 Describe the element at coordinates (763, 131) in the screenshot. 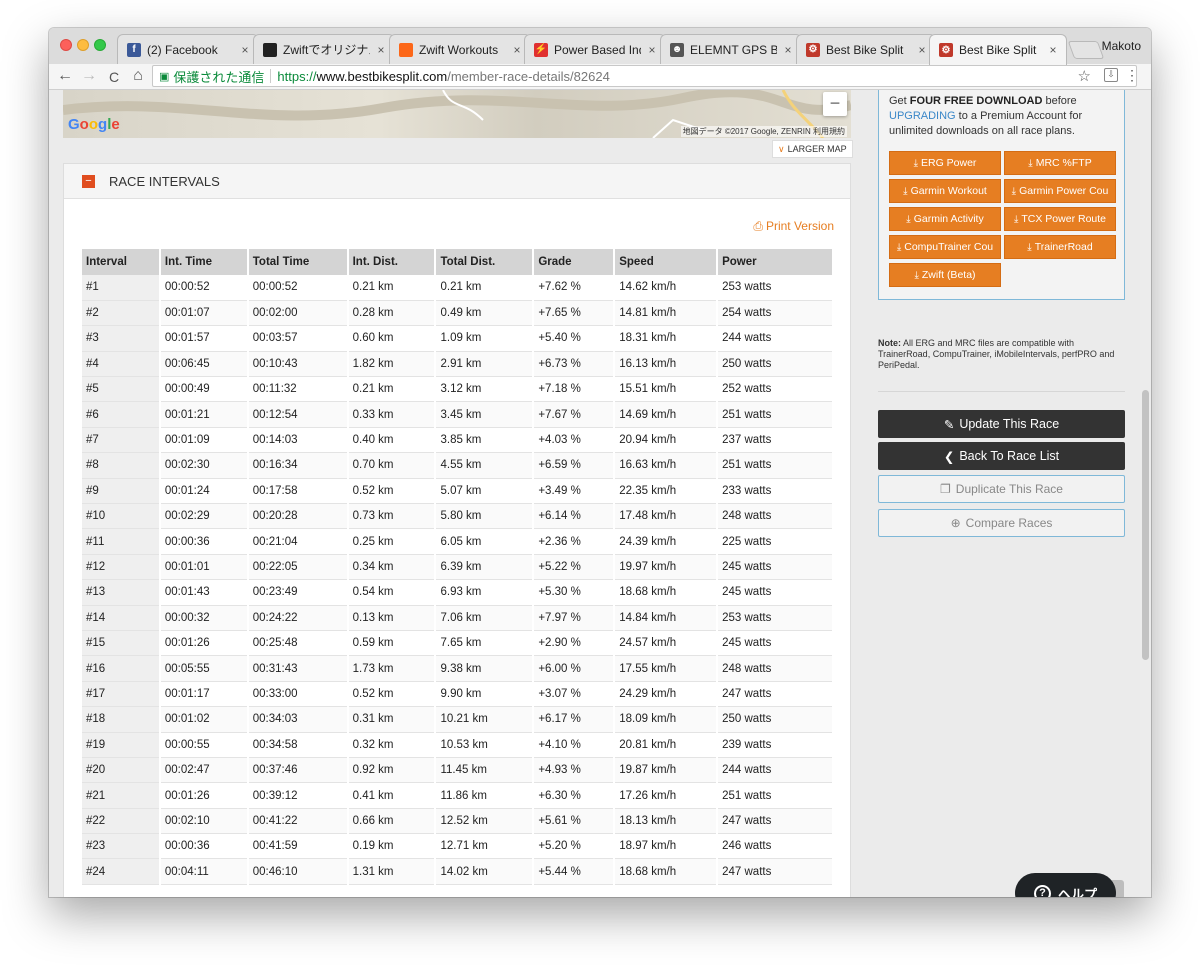

I see `map-attribution: 地図データ ©2017 Google, ZENRIN 利用規約` at that location.